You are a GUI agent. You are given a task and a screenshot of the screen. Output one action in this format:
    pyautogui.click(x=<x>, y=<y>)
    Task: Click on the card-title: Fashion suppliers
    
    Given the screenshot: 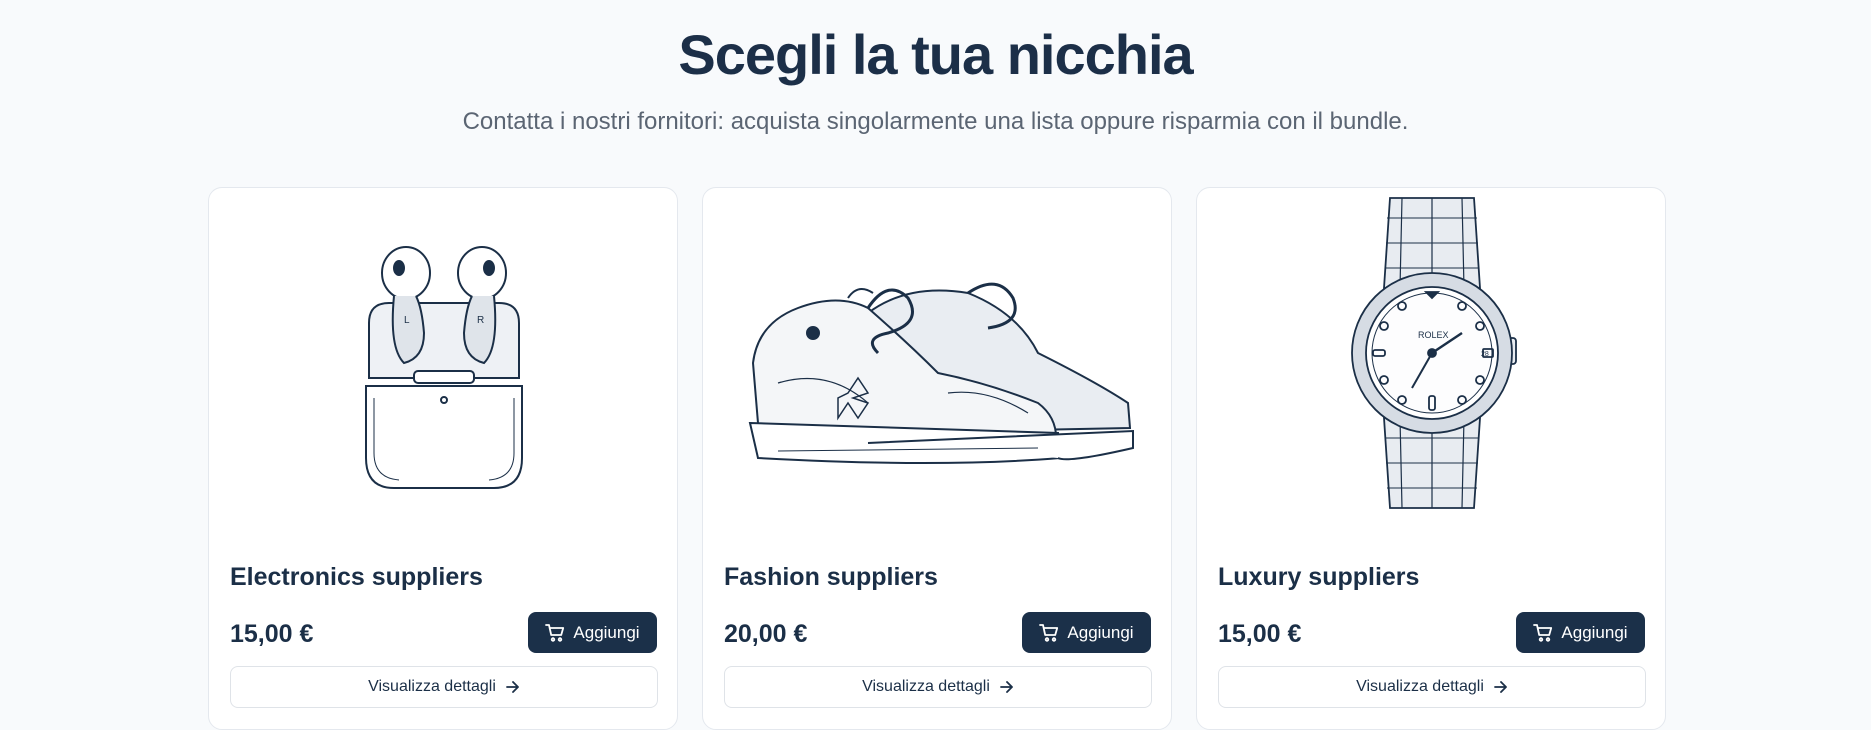 What is the action you would take?
    pyautogui.click(x=831, y=577)
    